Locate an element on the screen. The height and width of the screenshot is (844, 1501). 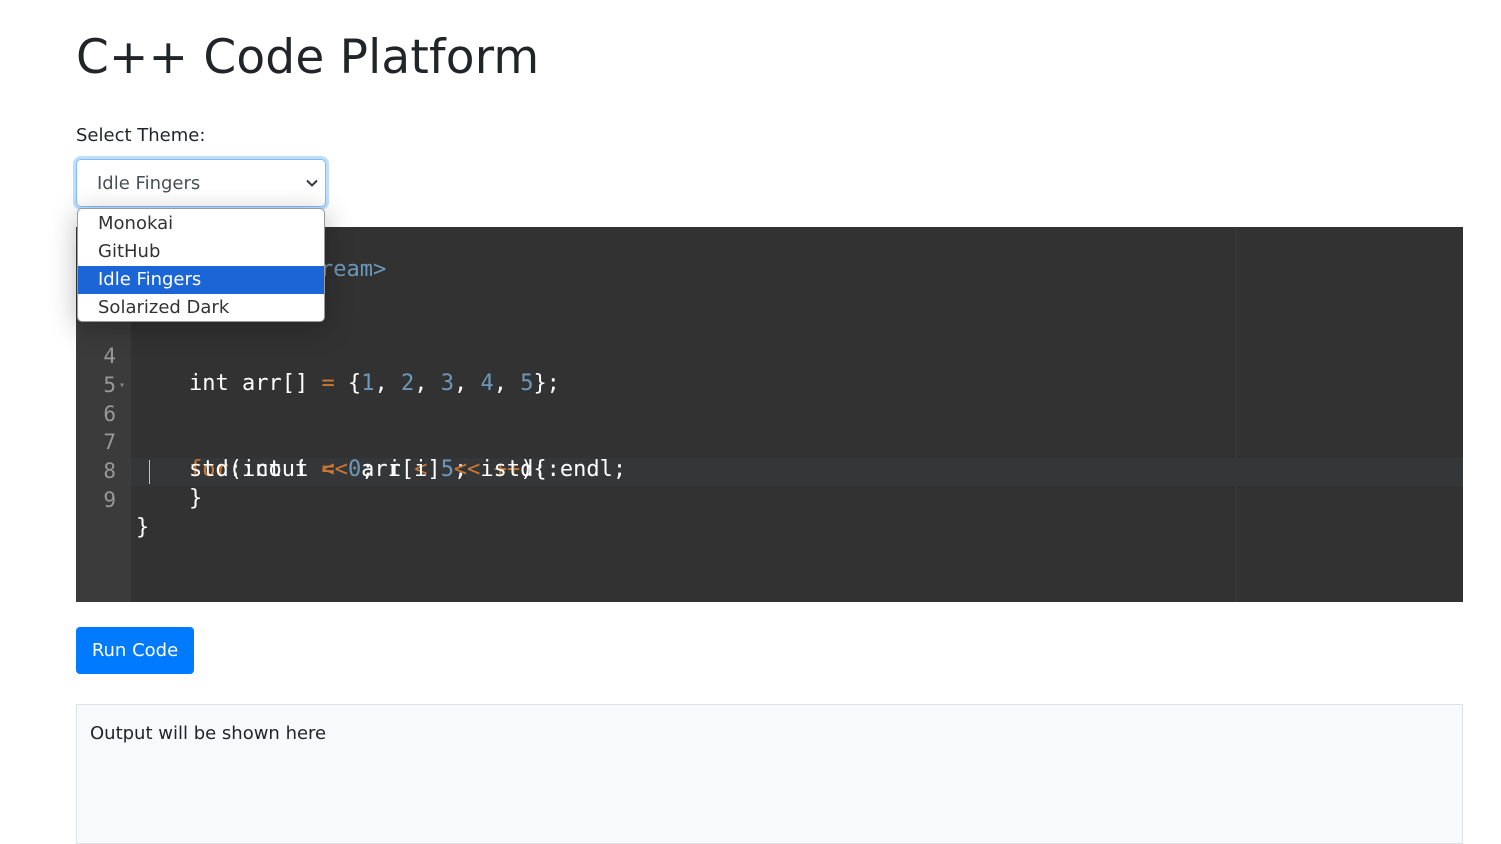
code-line: 7 std::cout << arr[i] << std::endl; is located at coordinates (769, 441).